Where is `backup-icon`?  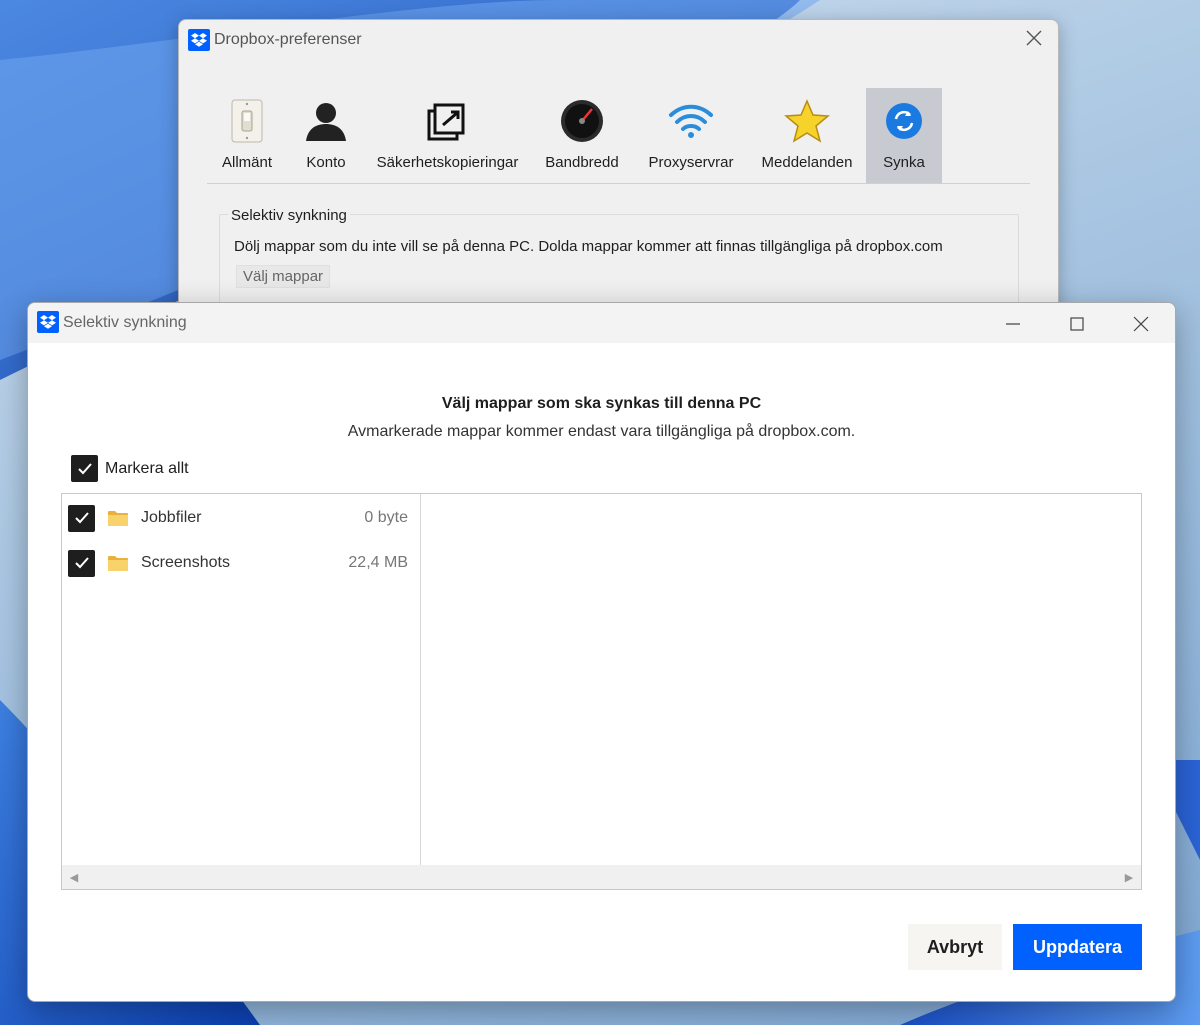
backup-icon is located at coordinates (448, 121).